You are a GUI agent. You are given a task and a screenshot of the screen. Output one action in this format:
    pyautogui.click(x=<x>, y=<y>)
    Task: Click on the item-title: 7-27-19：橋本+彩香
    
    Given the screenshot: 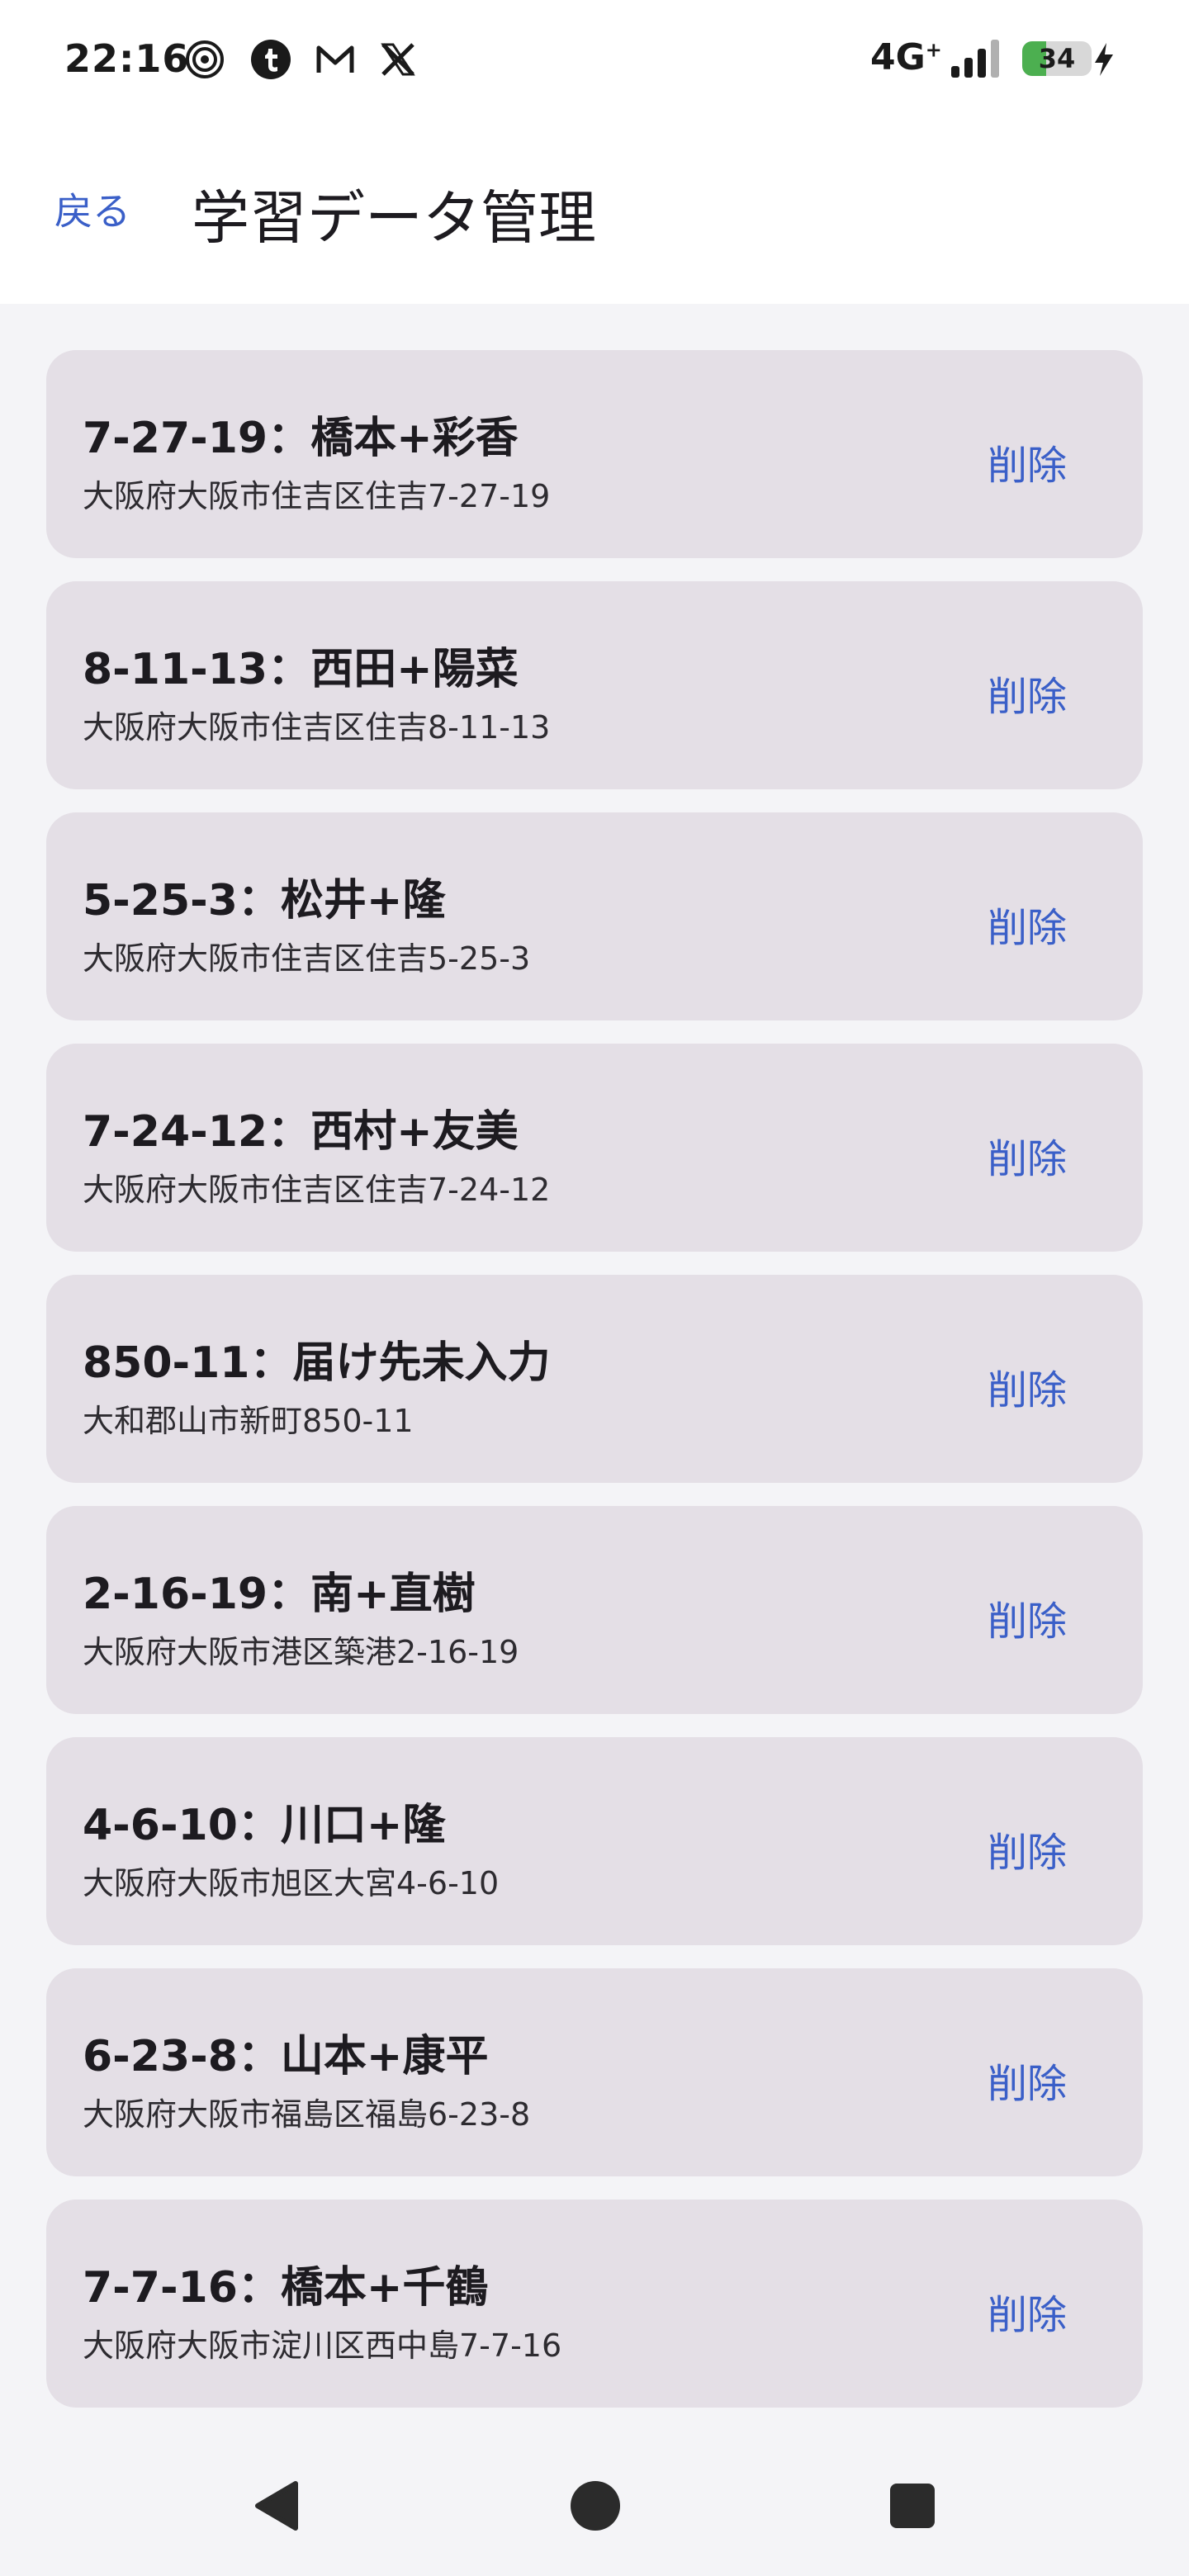 What is the action you would take?
    pyautogui.click(x=301, y=438)
    